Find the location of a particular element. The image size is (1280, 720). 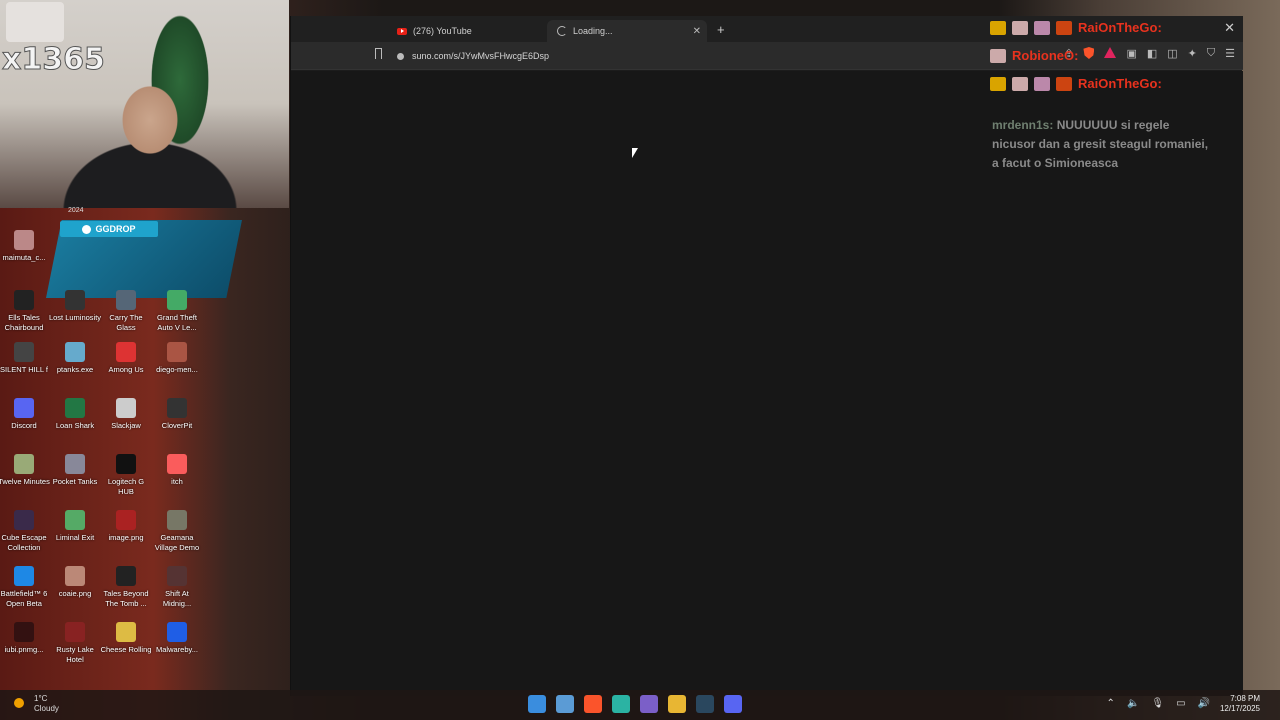

desktop-icon-label: image.png is located at coordinates (126, 537).